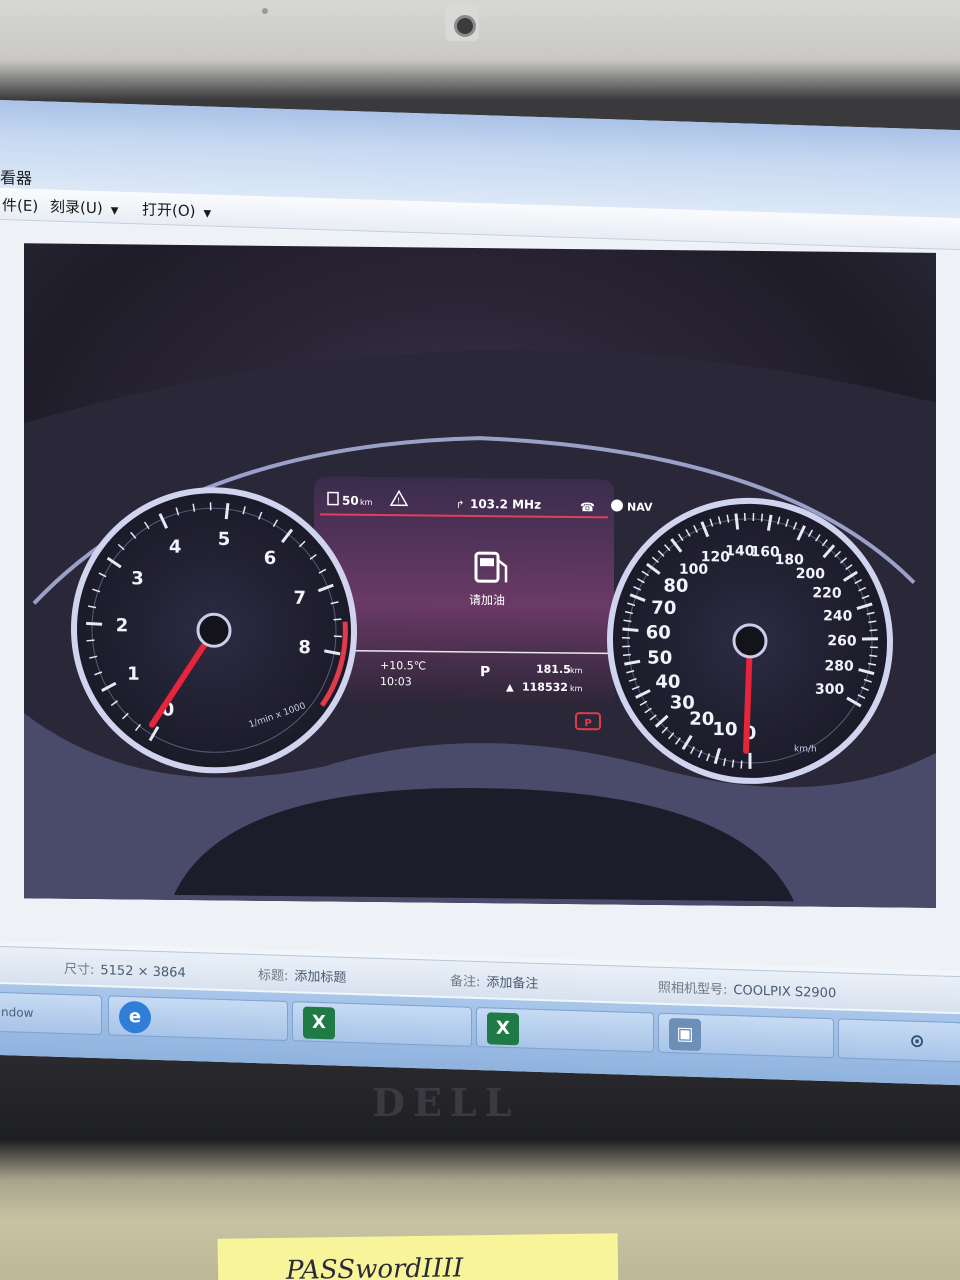  I want to click on menu-open: 打开(O) ▼, so click(176, 209).